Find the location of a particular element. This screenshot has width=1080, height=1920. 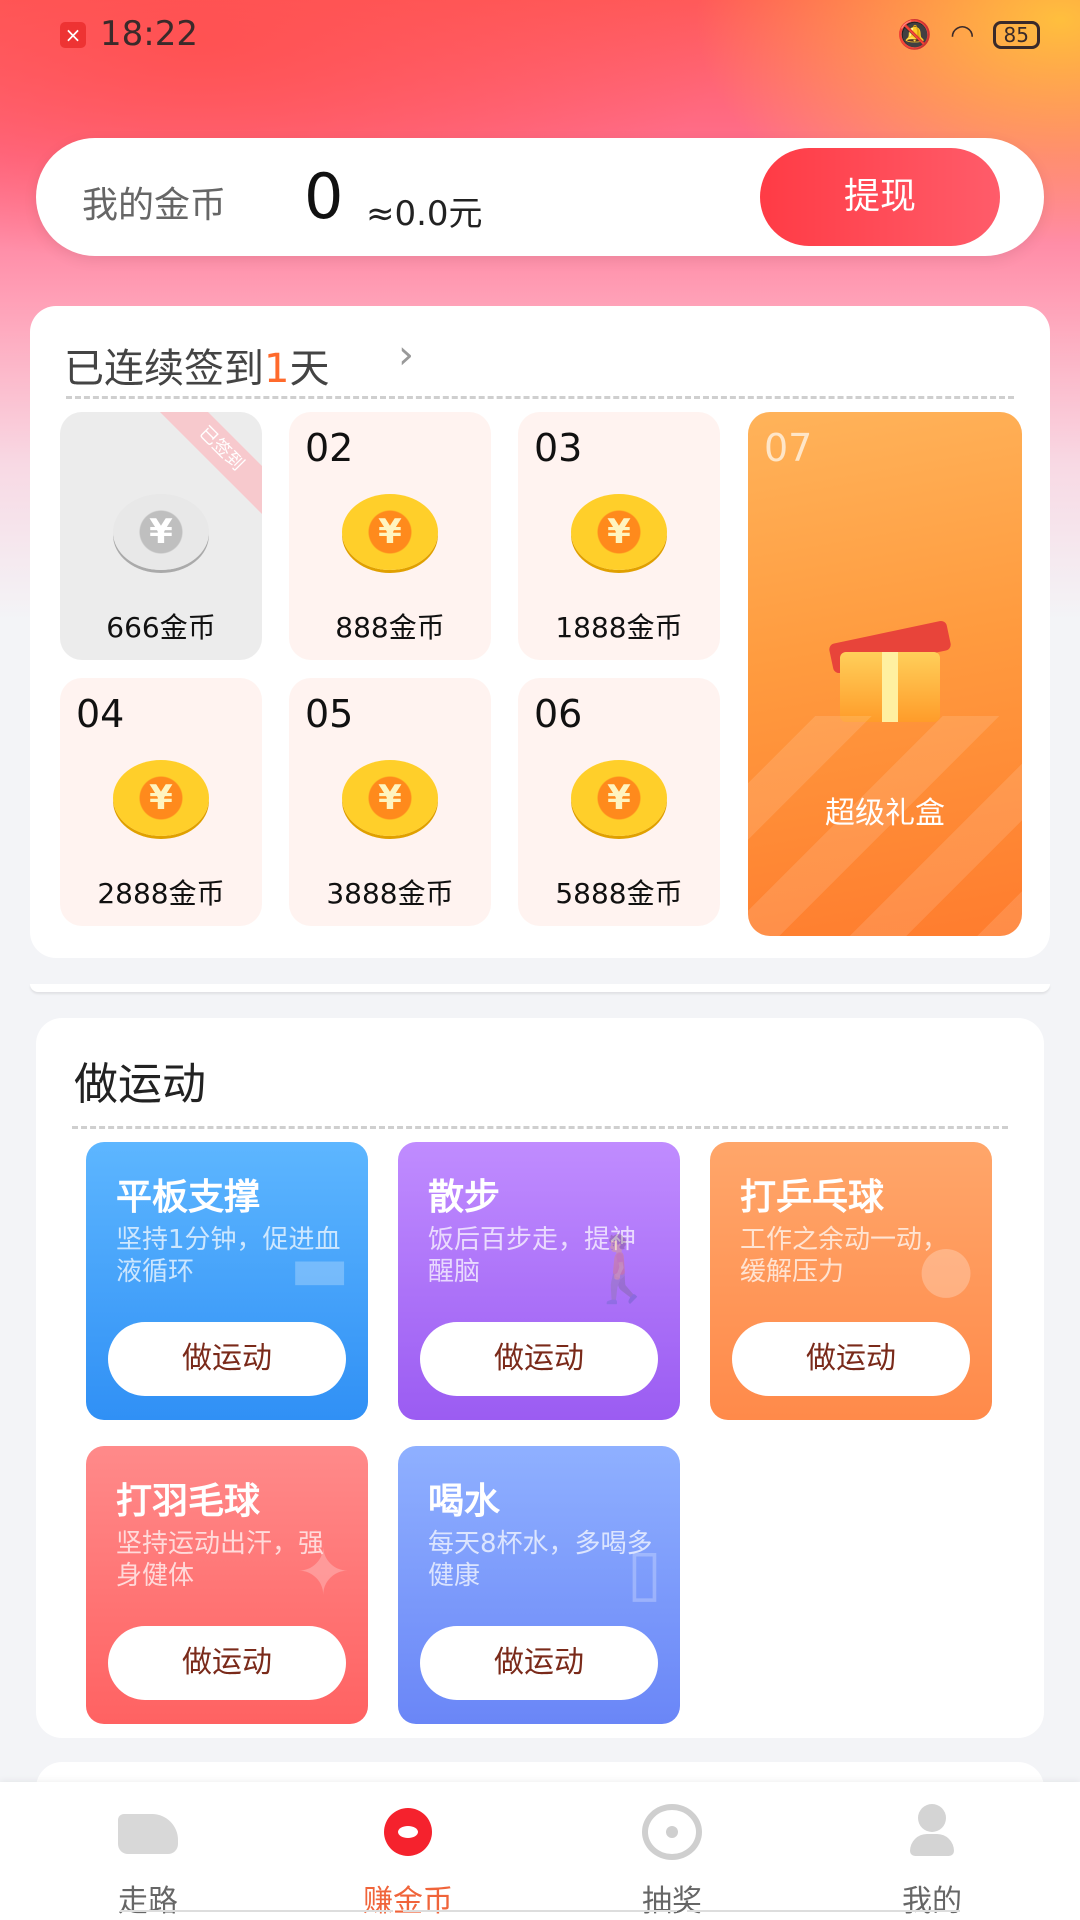

day-reward: 3888金币 is located at coordinates (390, 893).